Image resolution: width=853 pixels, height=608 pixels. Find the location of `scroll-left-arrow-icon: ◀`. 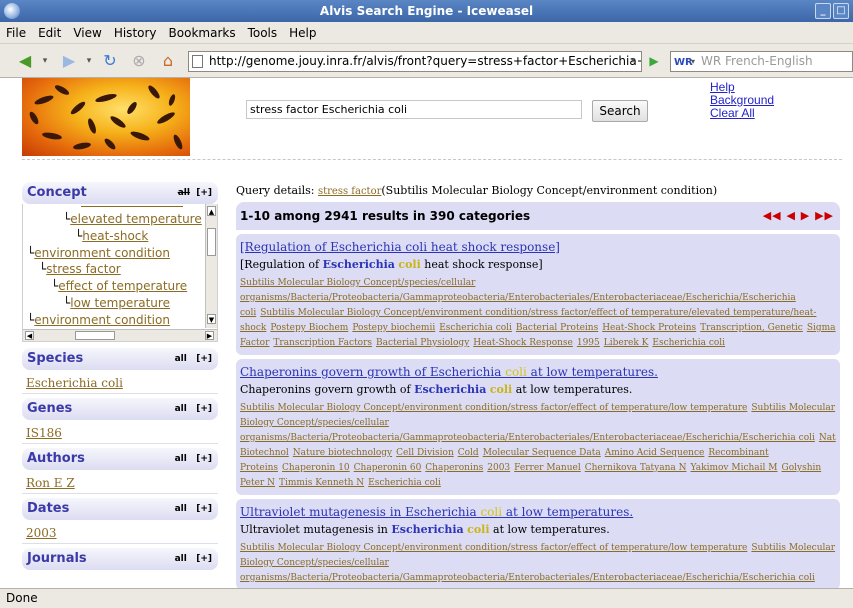

scroll-left-arrow-icon: ◀ is located at coordinates (29, 335).